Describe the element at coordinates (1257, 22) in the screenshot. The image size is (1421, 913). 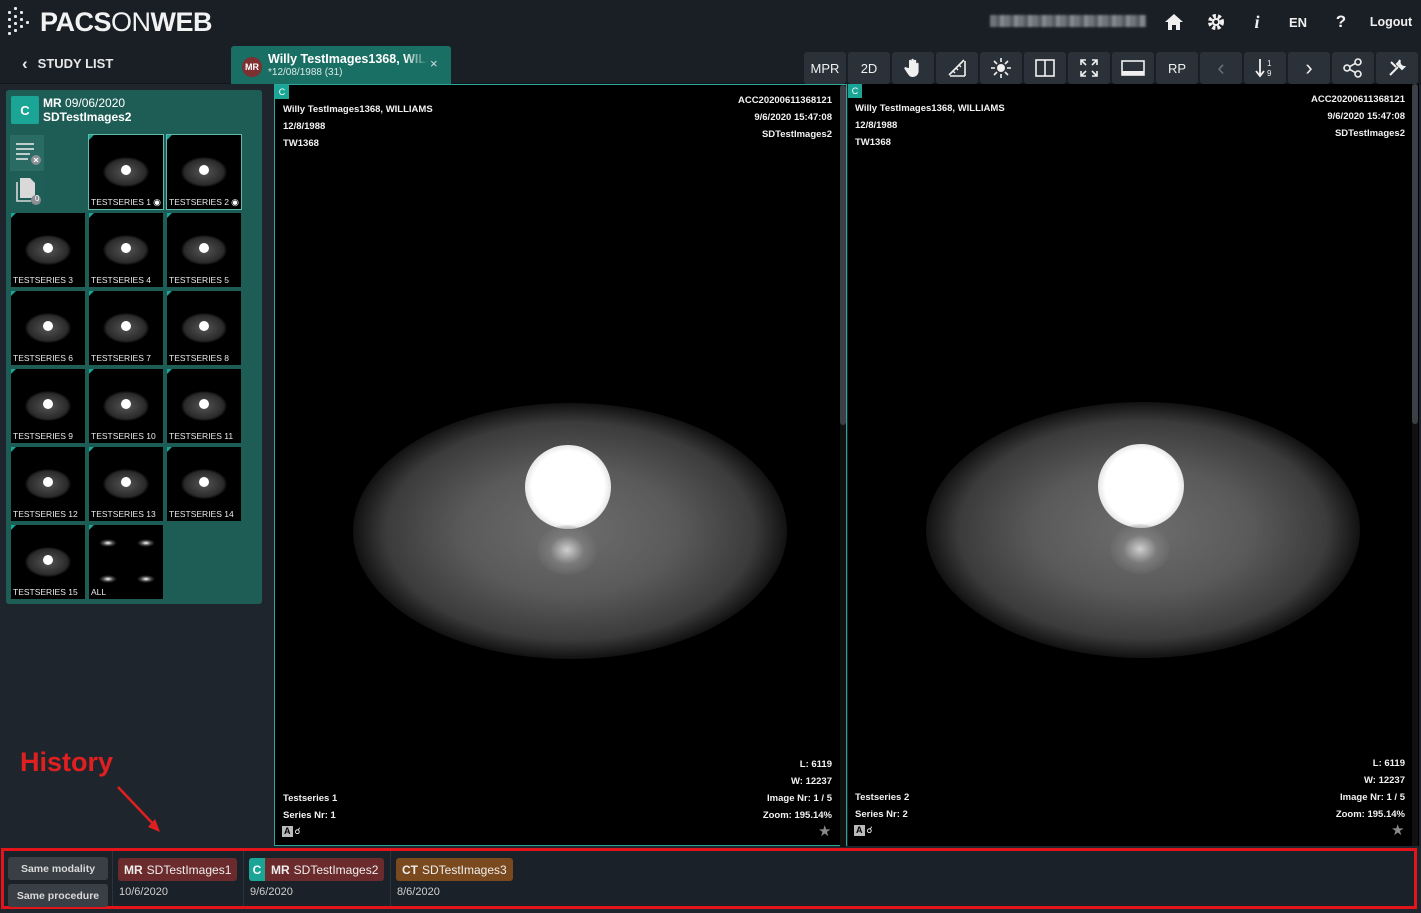
I see `info-icon: i` at that location.